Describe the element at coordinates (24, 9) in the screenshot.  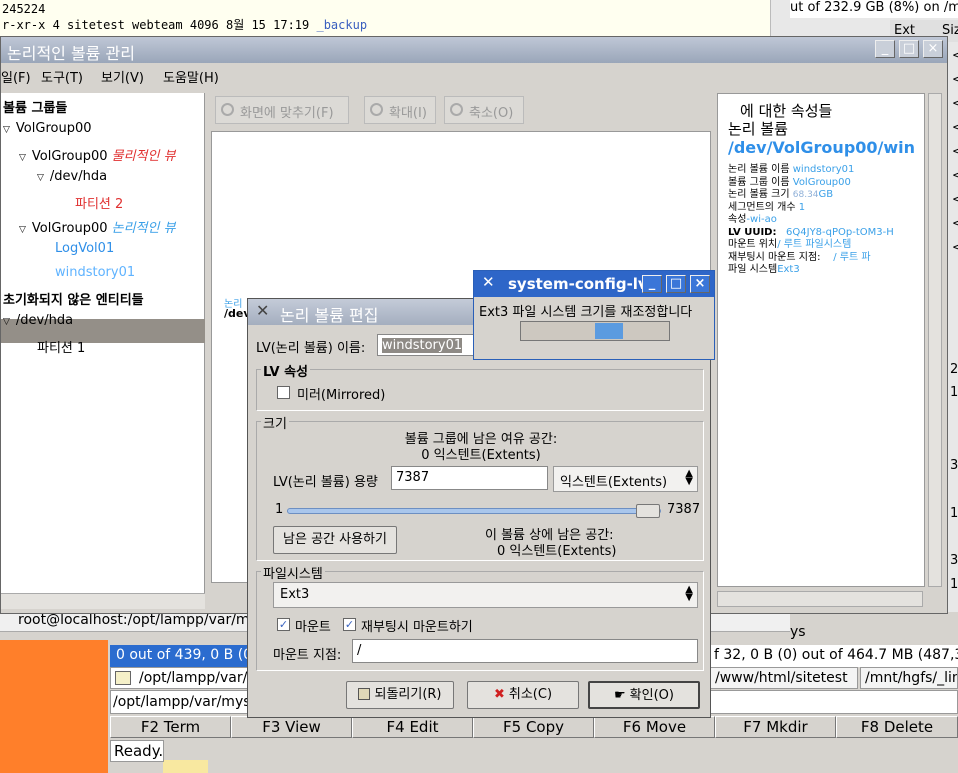
I see `terminal-line-1: 245224` at that location.